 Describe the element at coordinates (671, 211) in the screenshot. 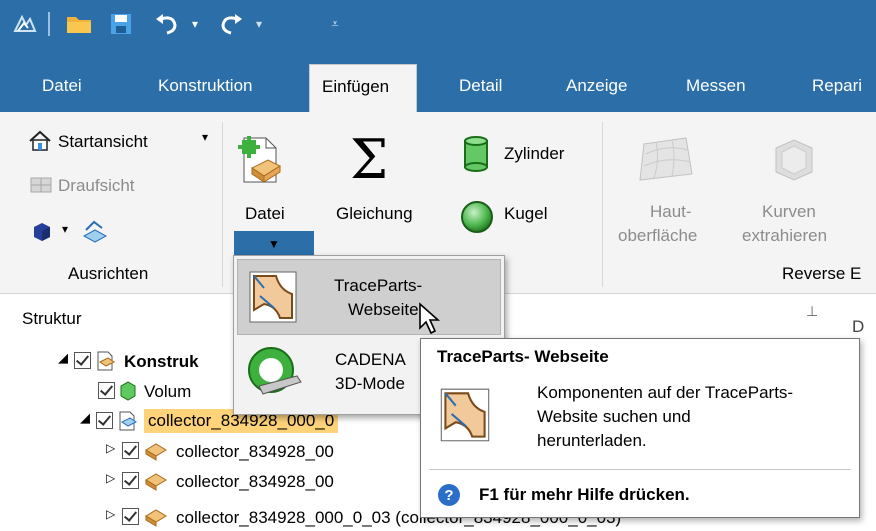

I see `haut-label-1: Haut-` at that location.